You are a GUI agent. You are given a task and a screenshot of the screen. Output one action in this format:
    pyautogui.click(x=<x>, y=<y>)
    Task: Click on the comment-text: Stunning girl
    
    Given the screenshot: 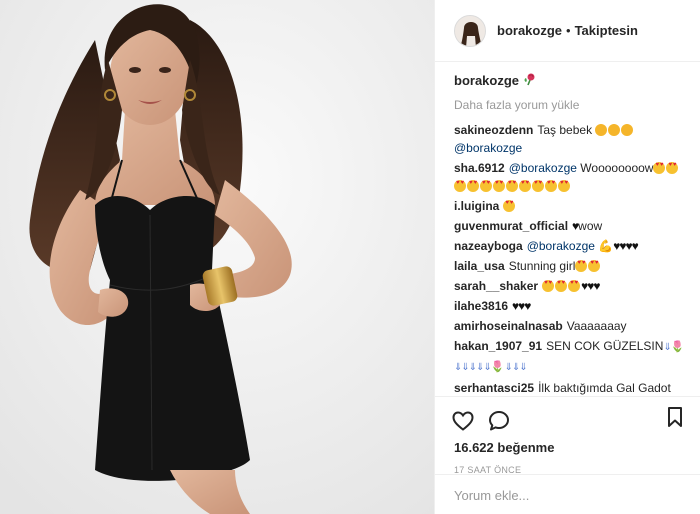 What is the action you would take?
    pyautogui.click(x=542, y=266)
    